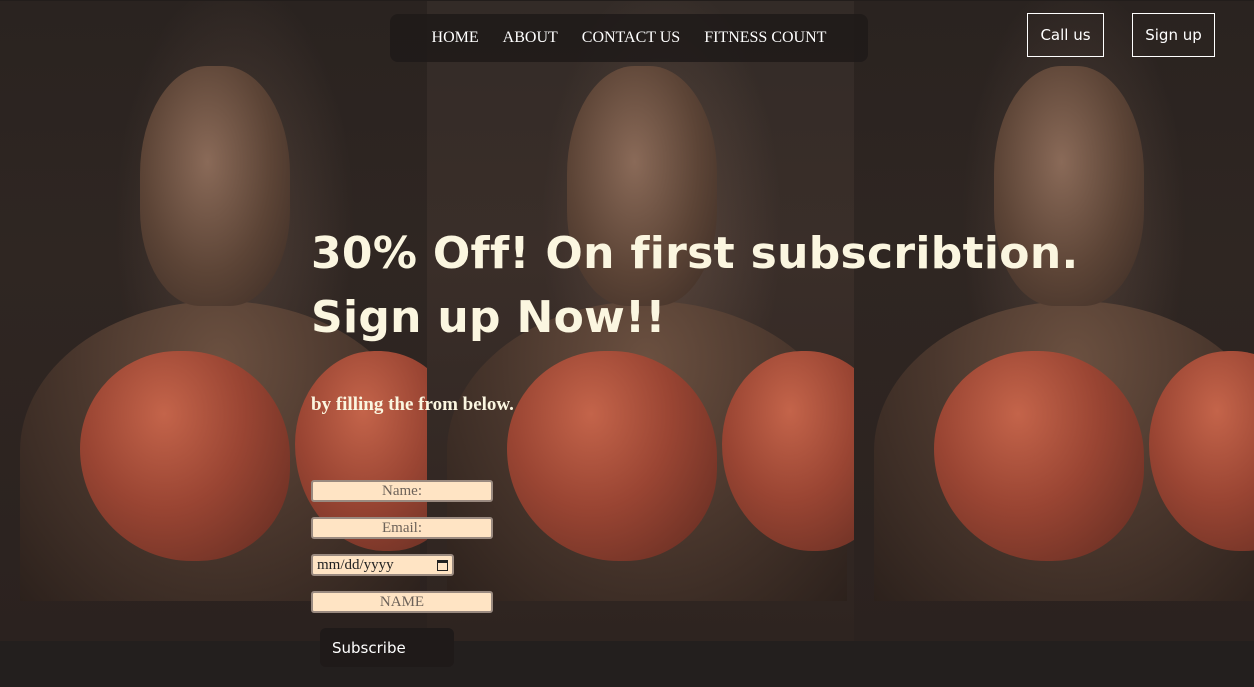 This screenshot has height=687, width=1254. Describe the element at coordinates (530, 38) in the screenshot. I see `nav-about: ABOUT` at that location.